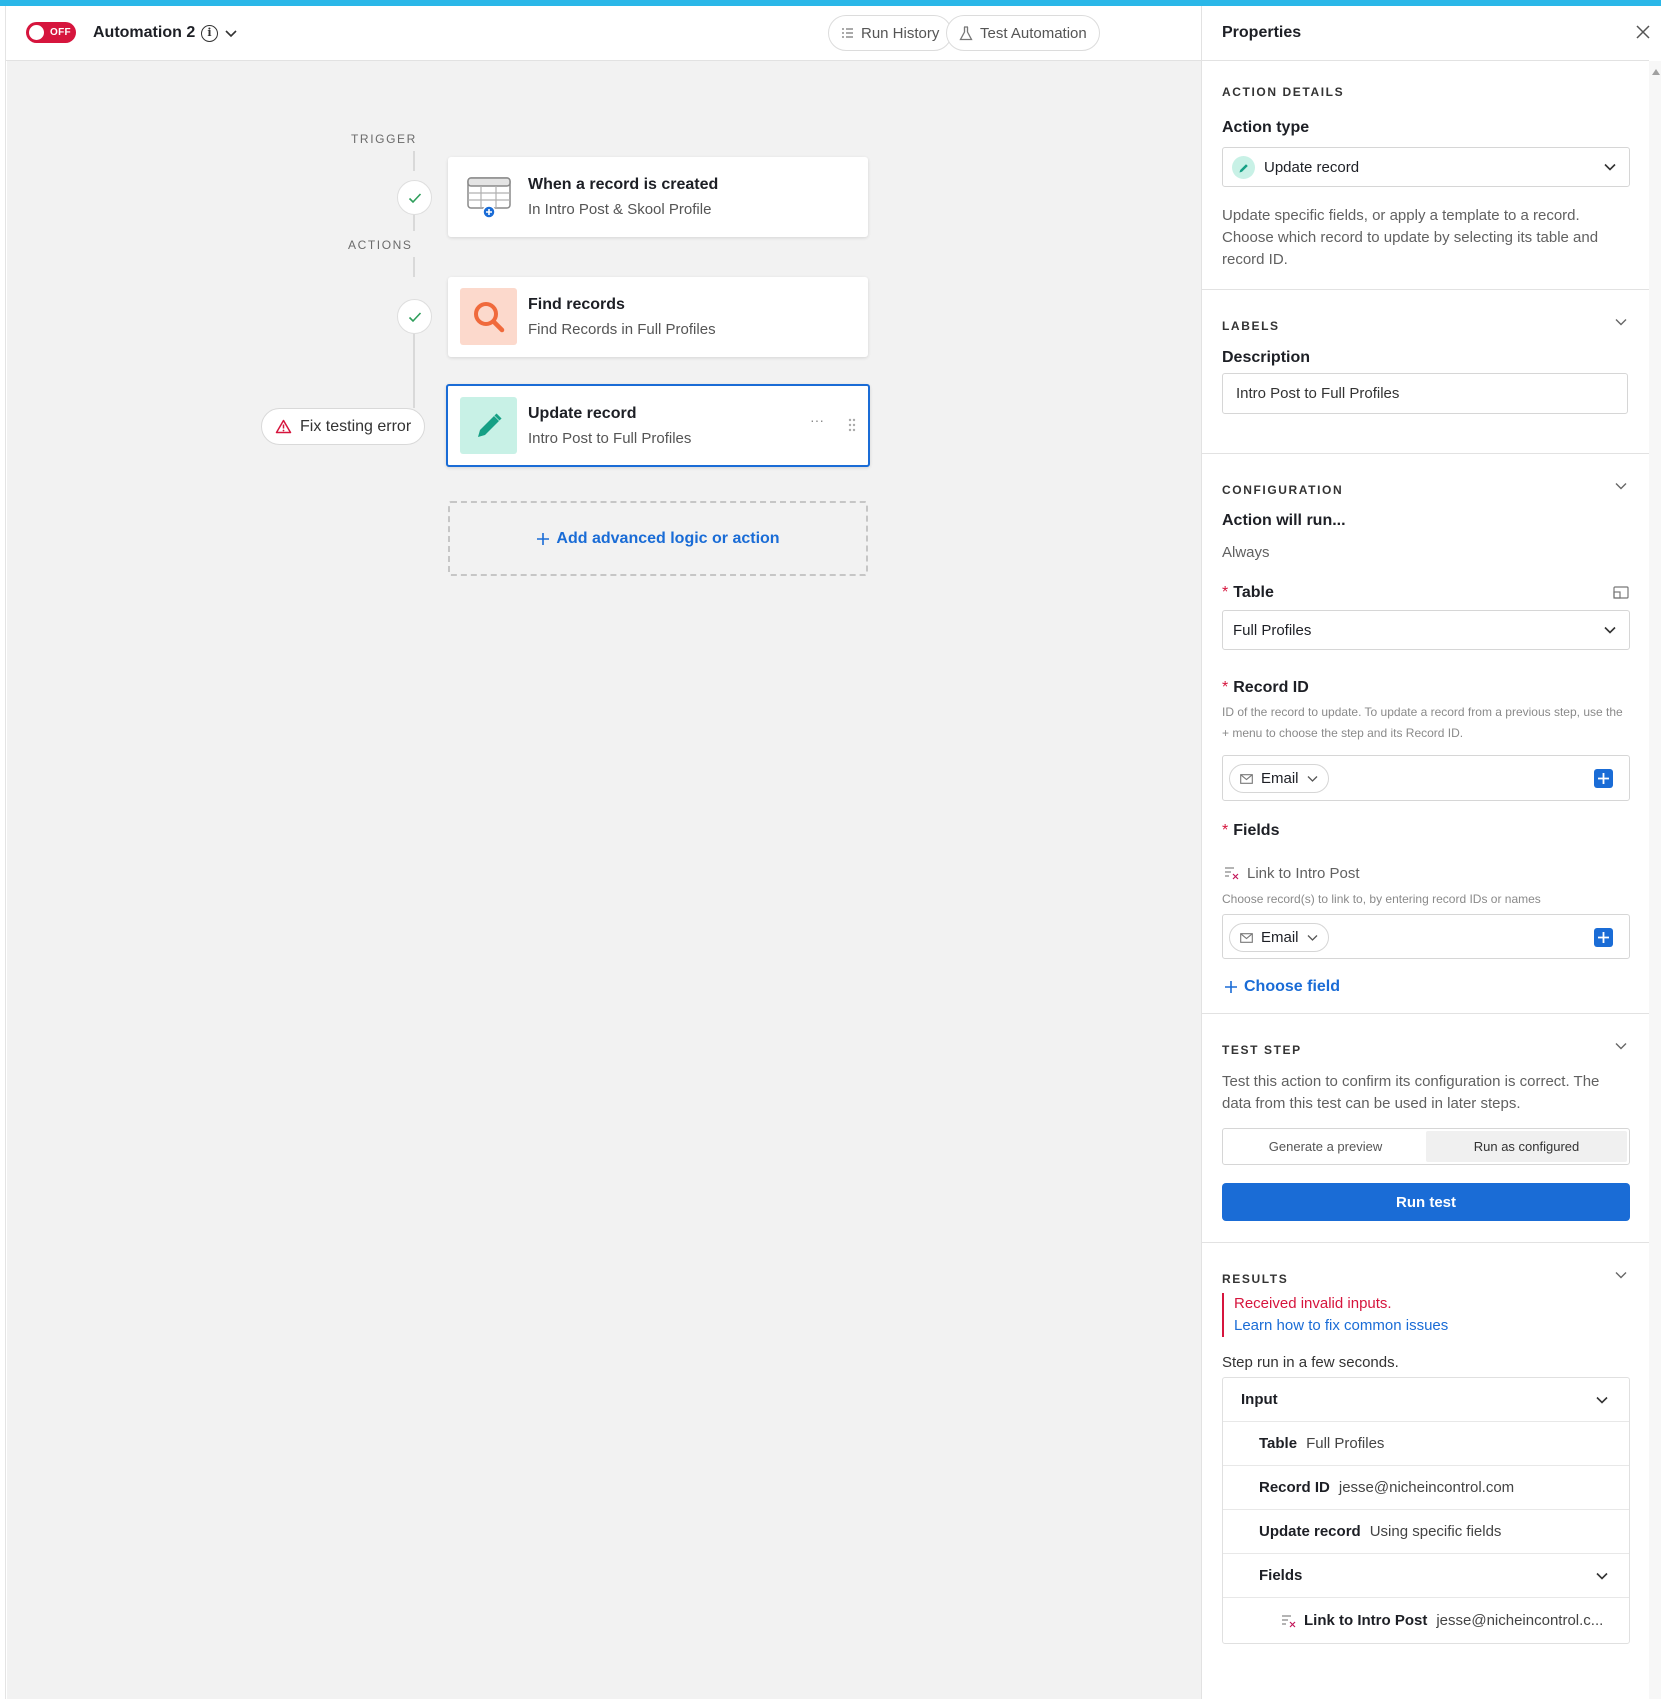 The height and width of the screenshot is (1699, 1661). Describe the element at coordinates (283, 426) in the screenshot. I see `warning-icon` at that location.